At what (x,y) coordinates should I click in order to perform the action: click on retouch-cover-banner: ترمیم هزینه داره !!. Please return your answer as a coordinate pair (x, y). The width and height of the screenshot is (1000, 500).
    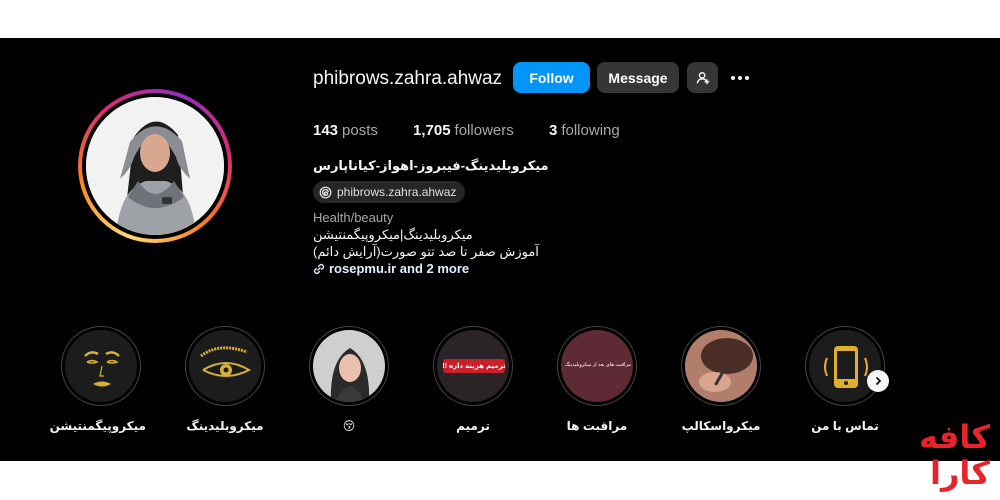
    Looking at the image, I should click on (474, 366).